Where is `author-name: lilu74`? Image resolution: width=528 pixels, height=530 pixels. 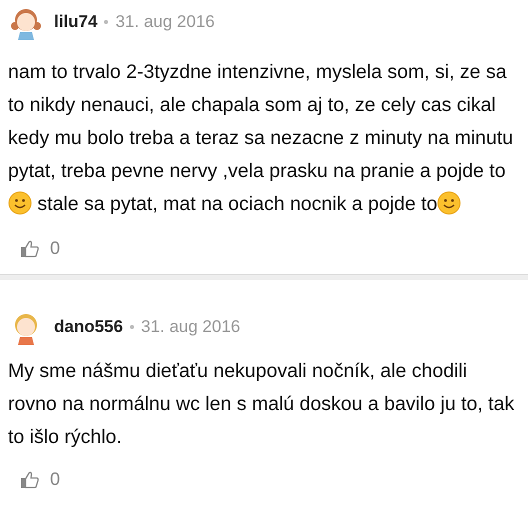
author-name: lilu74 is located at coordinates (76, 22).